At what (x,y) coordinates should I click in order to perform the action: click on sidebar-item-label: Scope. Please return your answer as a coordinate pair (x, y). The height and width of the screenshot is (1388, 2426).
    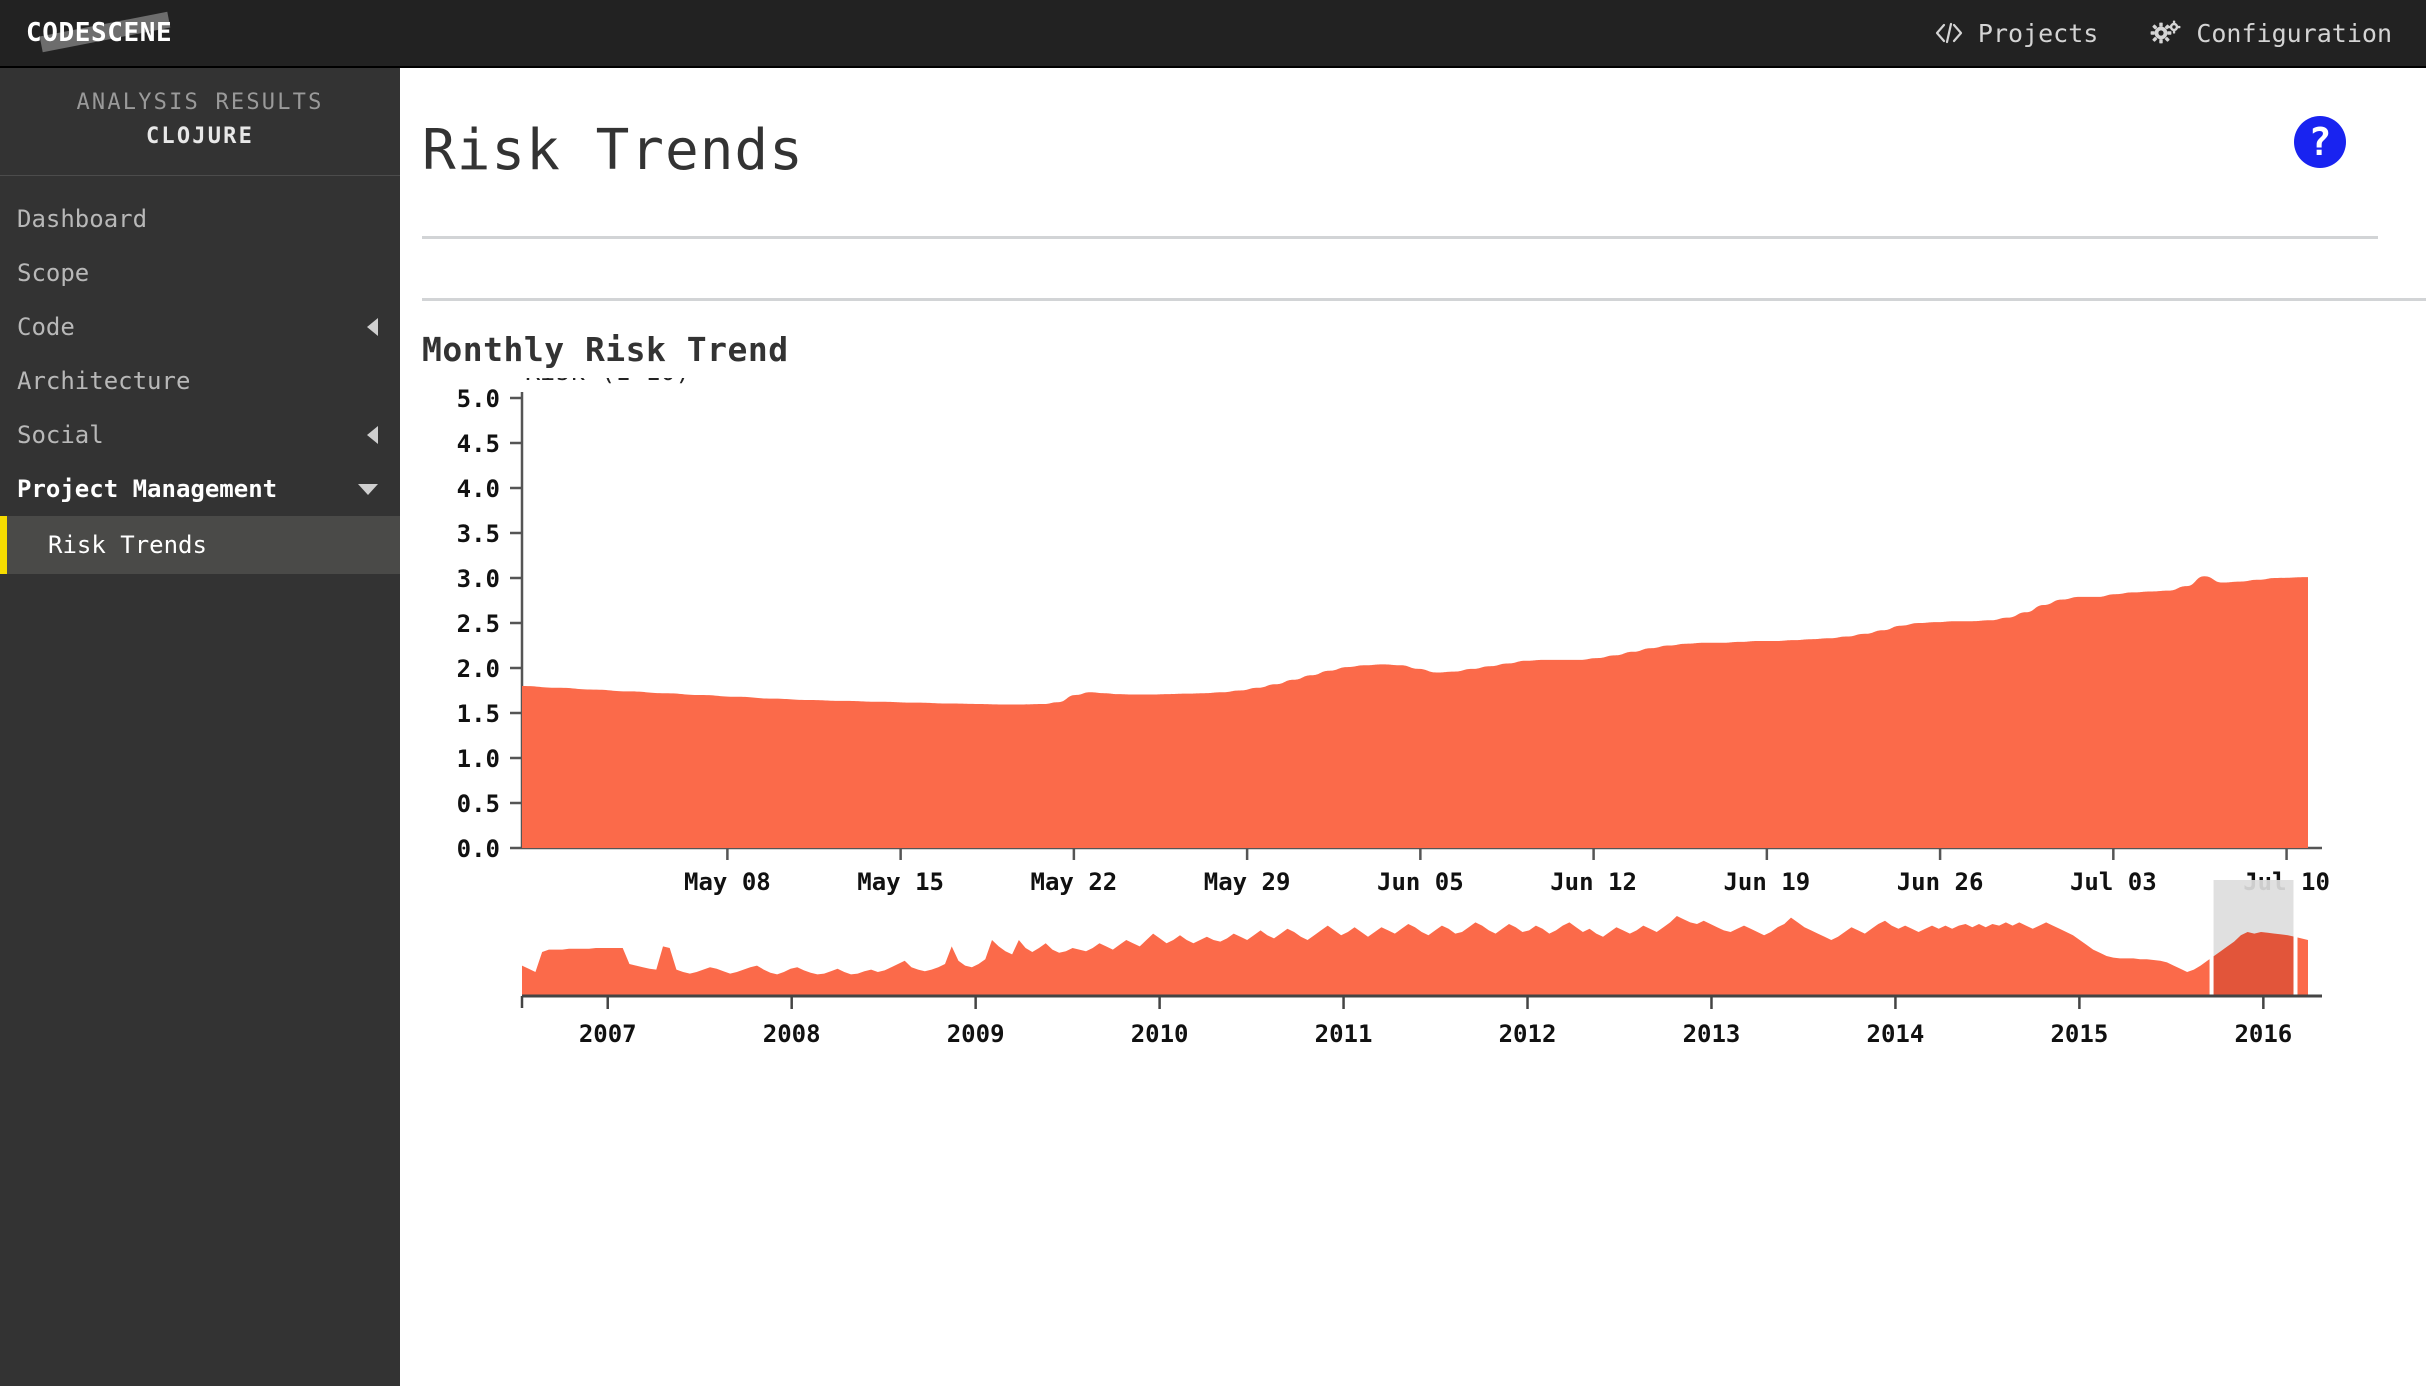
    Looking at the image, I should click on (53, 273).